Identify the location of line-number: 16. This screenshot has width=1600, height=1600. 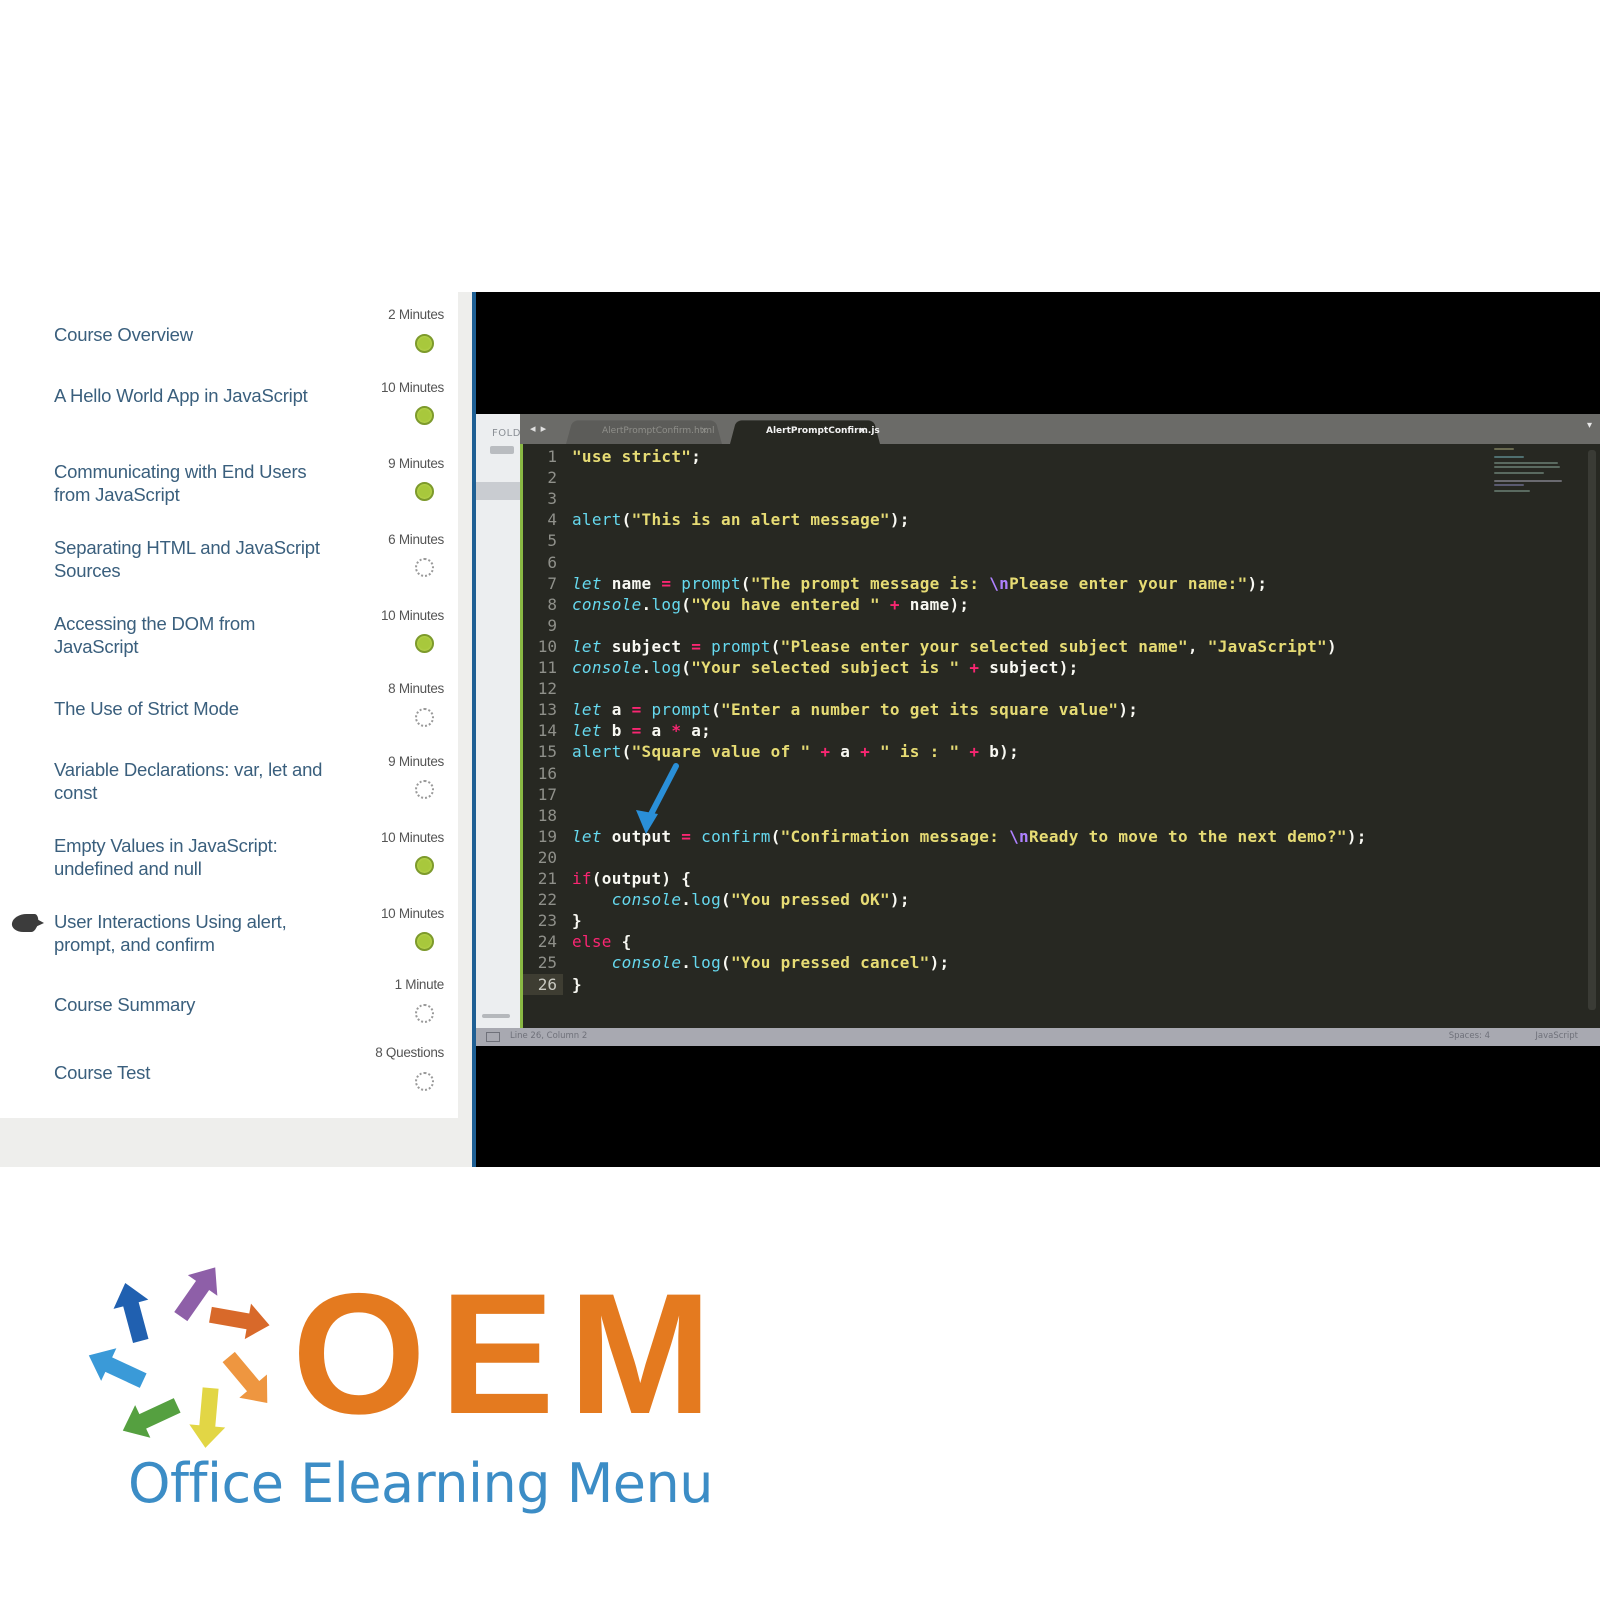
(547, 773).